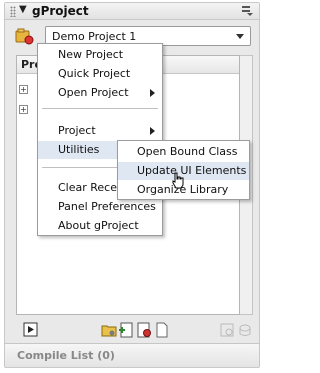 The image size is (320, 373). I want to click on collapse-triangle-icon: ▼, so click(23, 9).